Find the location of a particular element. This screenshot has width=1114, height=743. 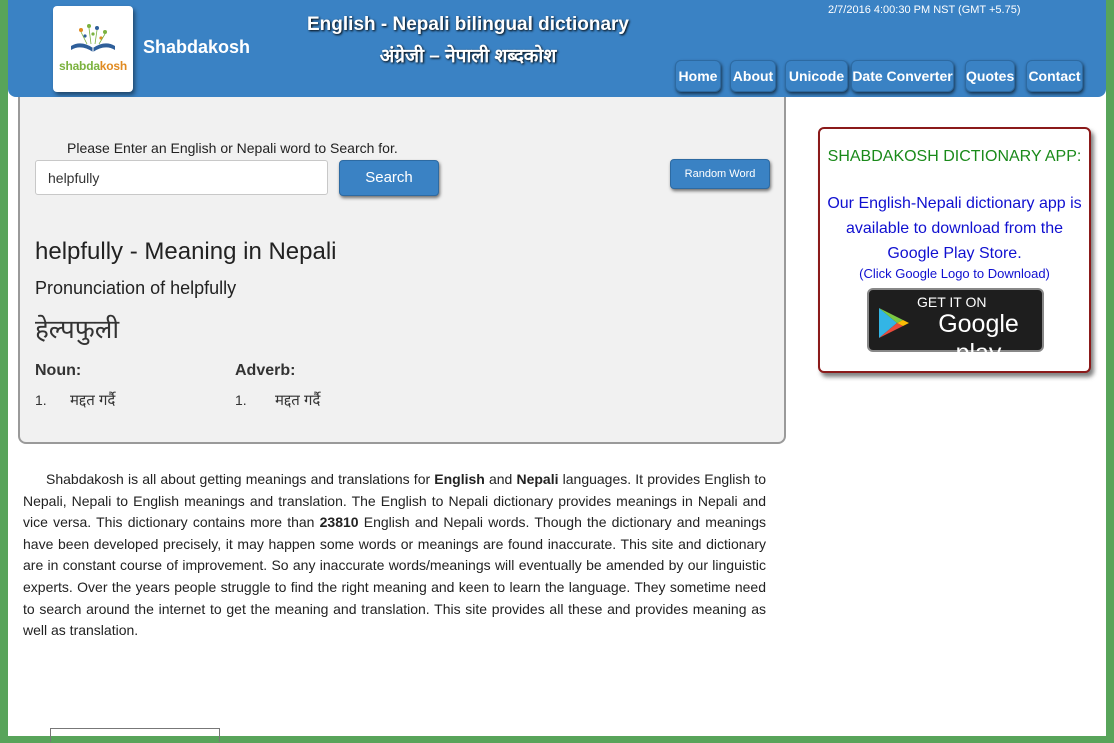

logo-text-part2: kosh is located at coordinates (113, 66).